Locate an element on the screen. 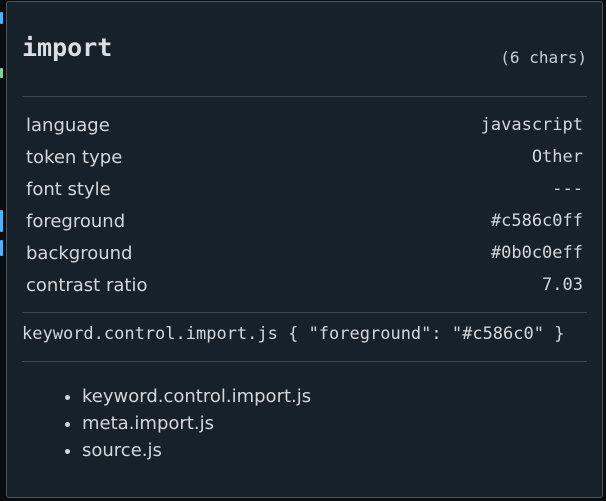 The width and height of the screenshot is (606, 501). scope-item: source.js is located at coordinates (196, 450).